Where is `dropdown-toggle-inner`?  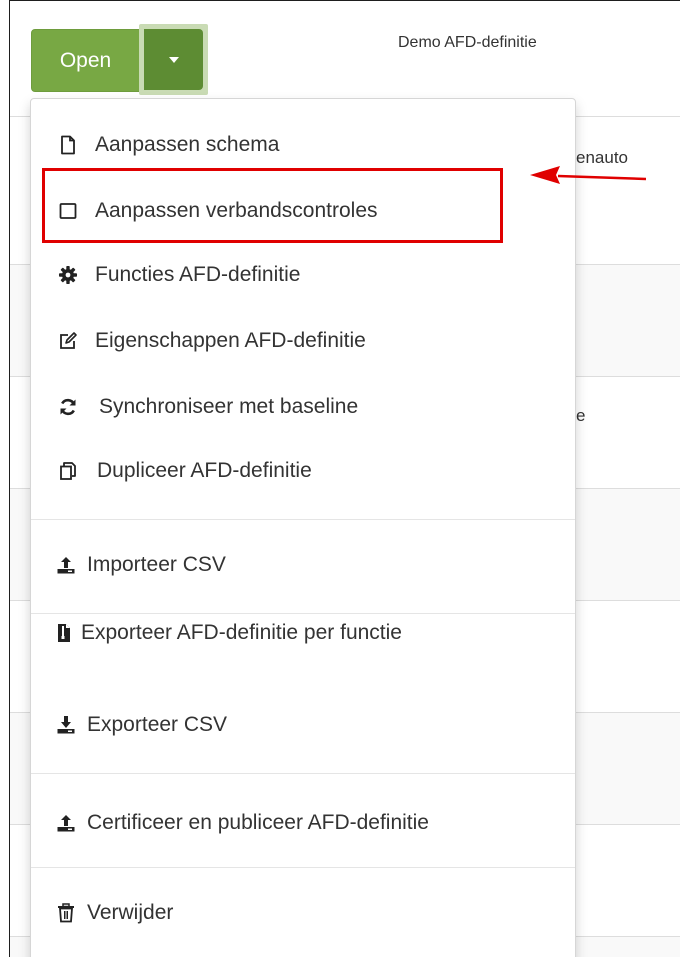
dropdown-toggle-inner is located at coordinates (173, 59).